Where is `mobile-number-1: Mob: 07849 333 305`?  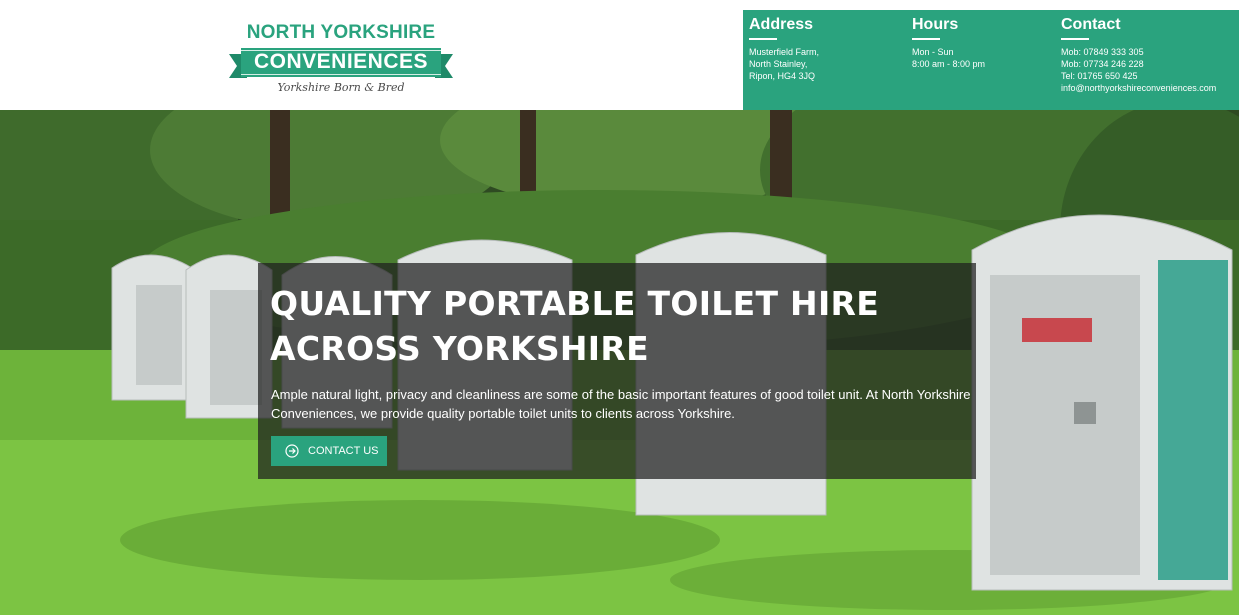
mobile-number-1: Mob: 07849 333 305 is located at coordinates (1138, 52).